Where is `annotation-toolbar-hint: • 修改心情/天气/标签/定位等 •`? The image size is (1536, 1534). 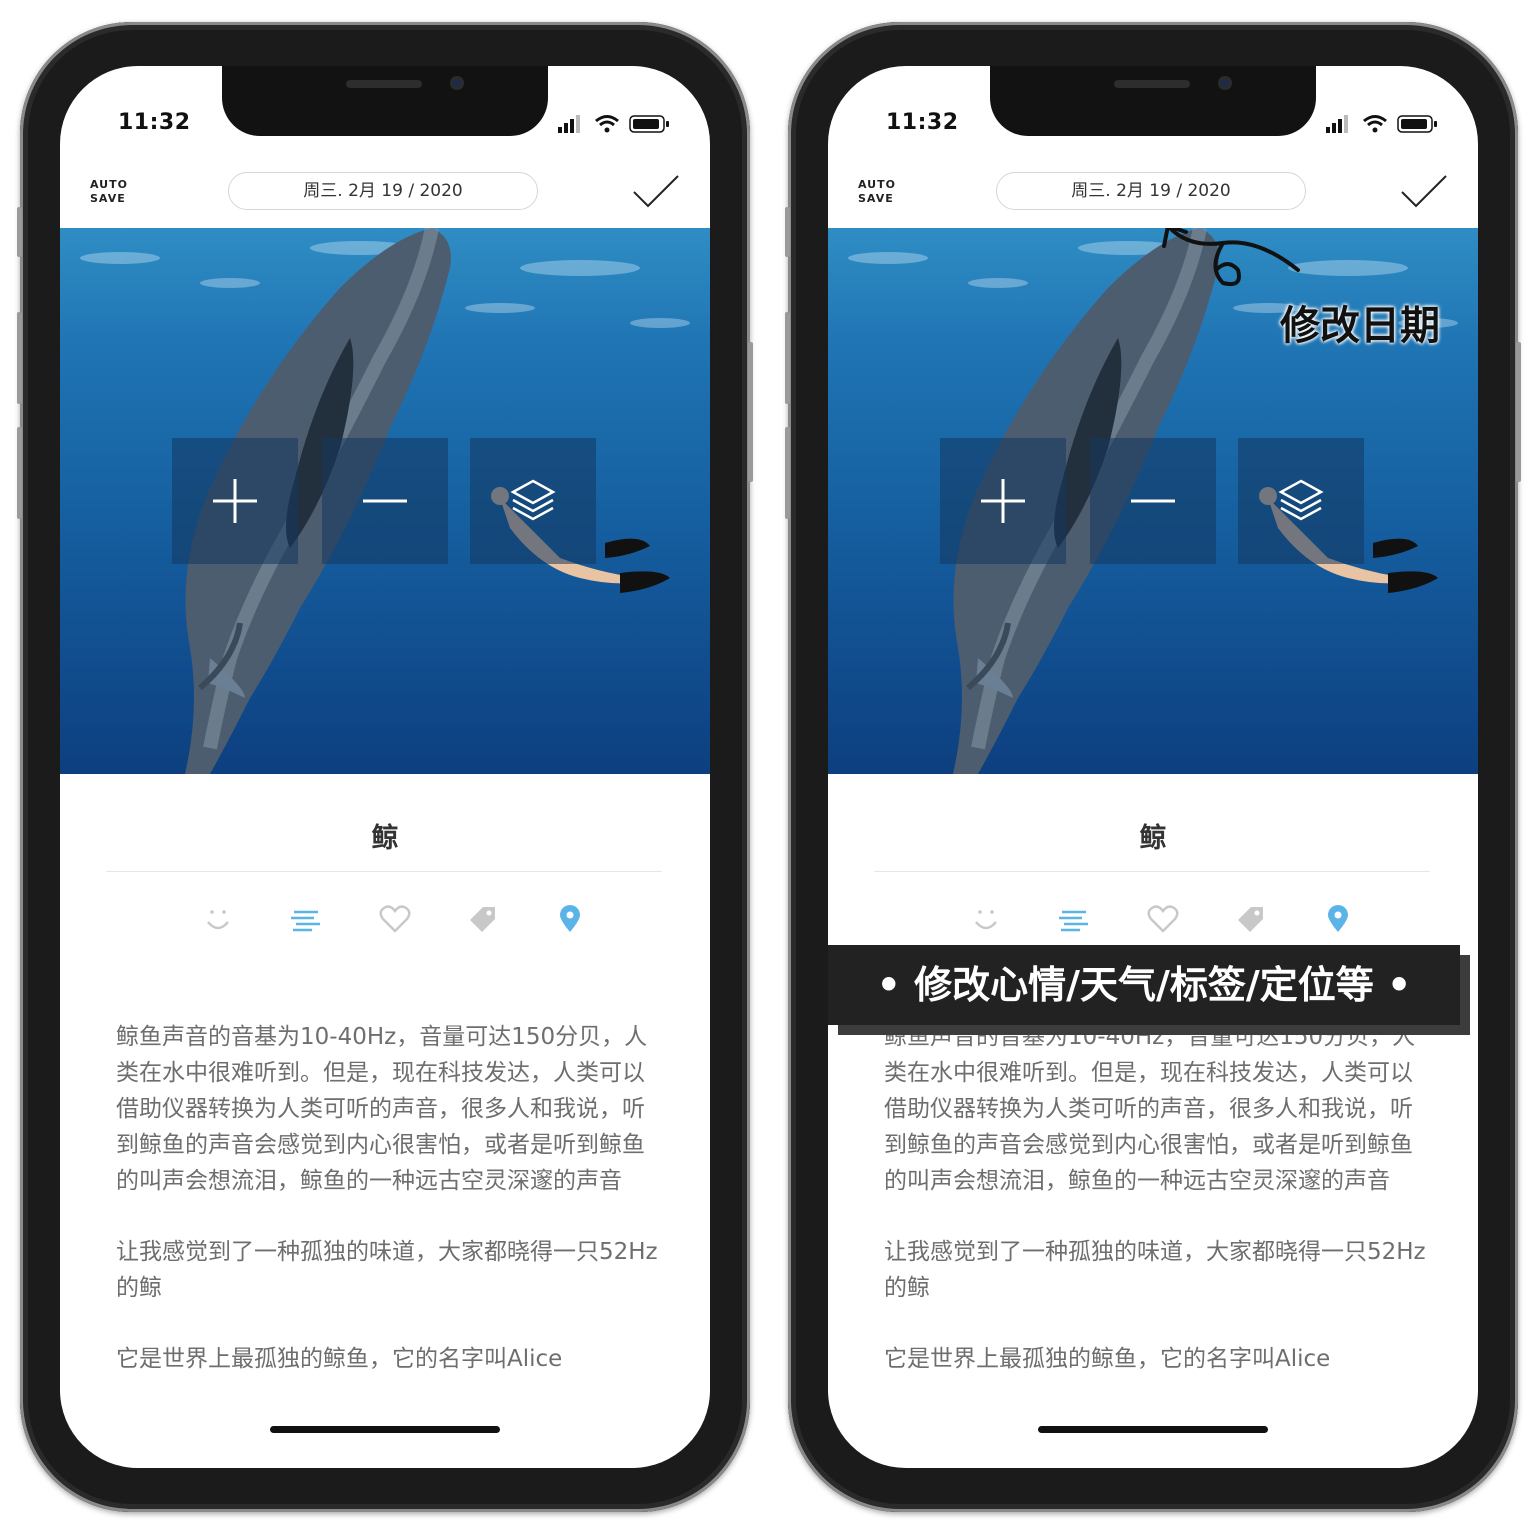 annotation-toolbar-hint: • 修改心情/天气/标签/定位等 • is located at coordinates (1144, 985).